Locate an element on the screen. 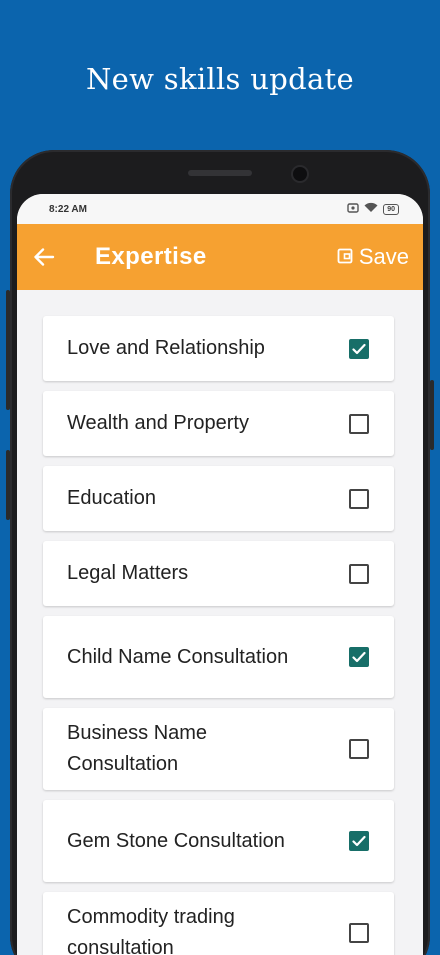 The height and width of the screenshot is (955, 440). expertise-item-label: Legal Matters is located at coordinates (128, 573).